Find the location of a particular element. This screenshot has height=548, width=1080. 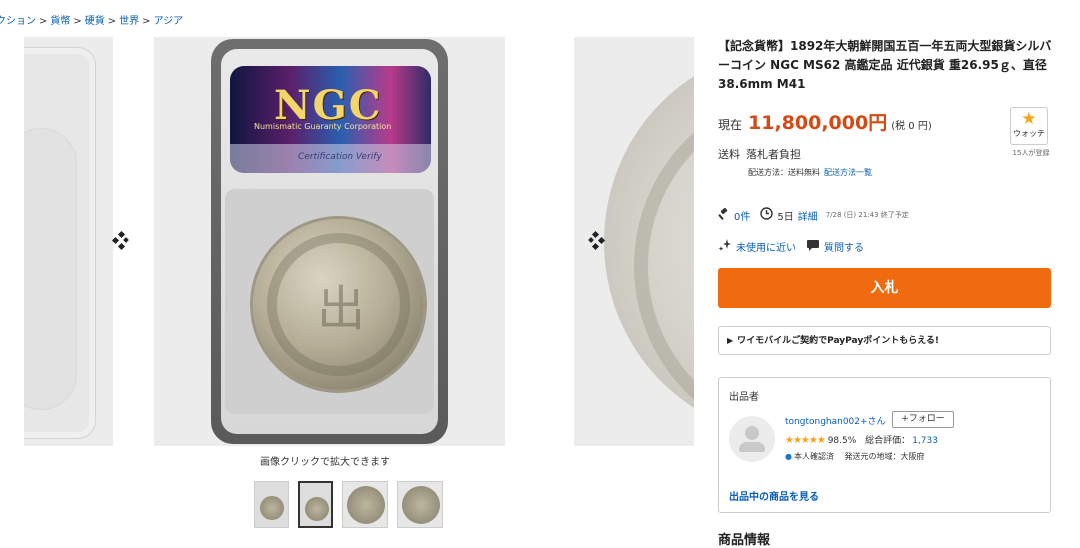

gavel-icon is located at coordinates (724, 215).